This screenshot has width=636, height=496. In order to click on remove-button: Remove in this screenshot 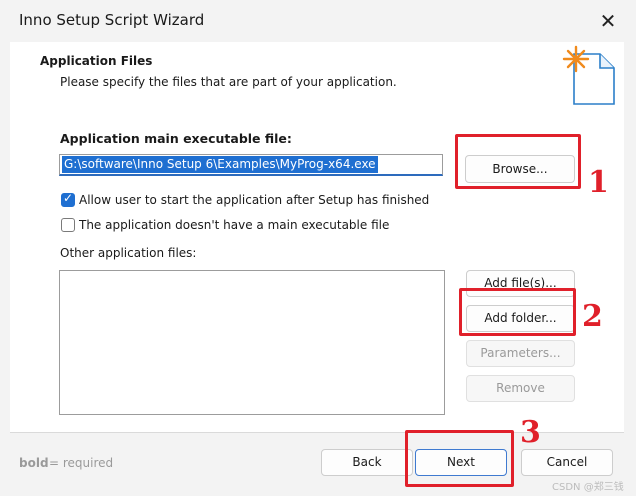, I will do `click(520, 388)`.